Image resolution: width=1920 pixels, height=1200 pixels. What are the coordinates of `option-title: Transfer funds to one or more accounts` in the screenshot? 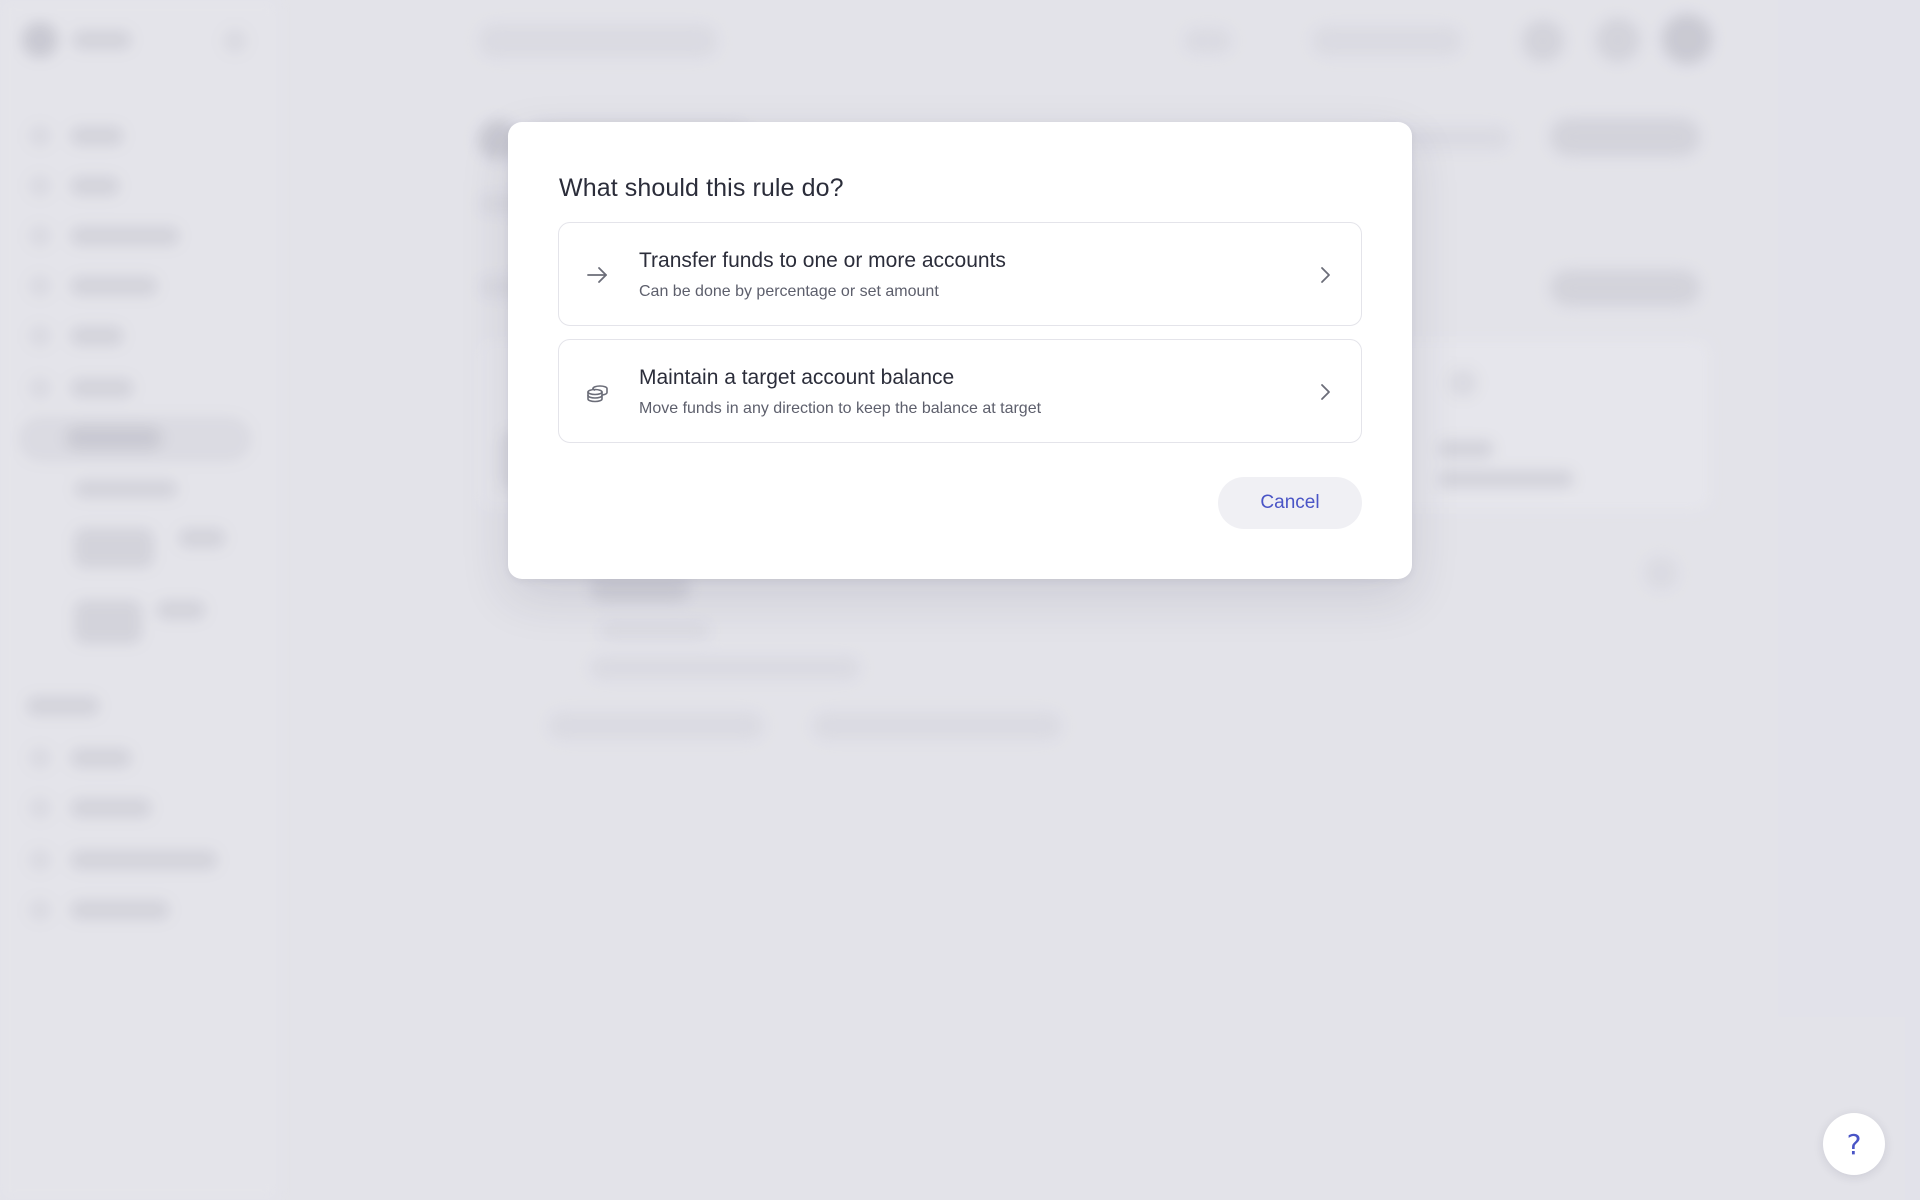 It's located at (822, 260).